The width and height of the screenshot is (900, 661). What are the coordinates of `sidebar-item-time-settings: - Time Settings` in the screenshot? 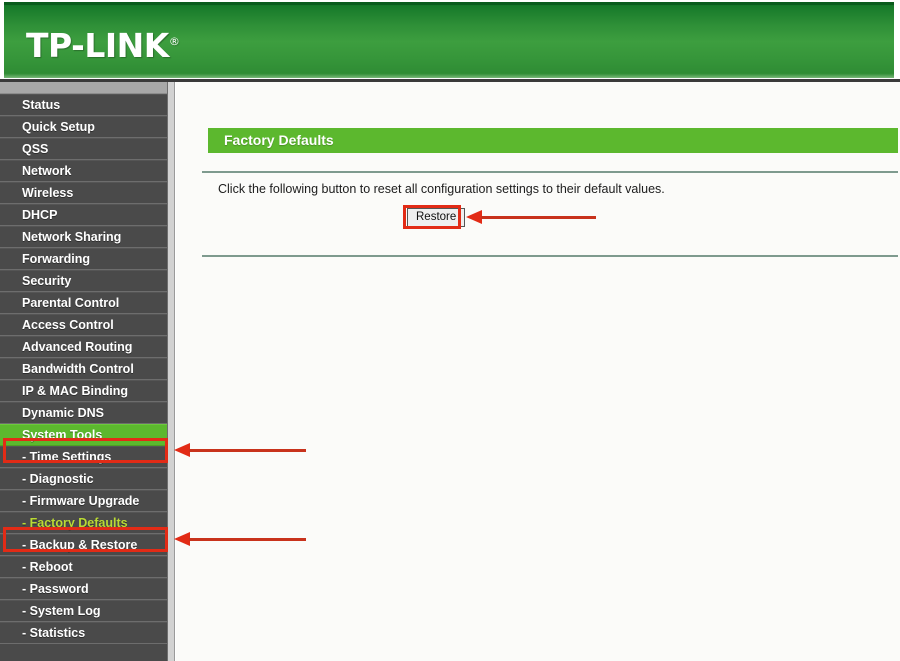 It's located at (83, 457).